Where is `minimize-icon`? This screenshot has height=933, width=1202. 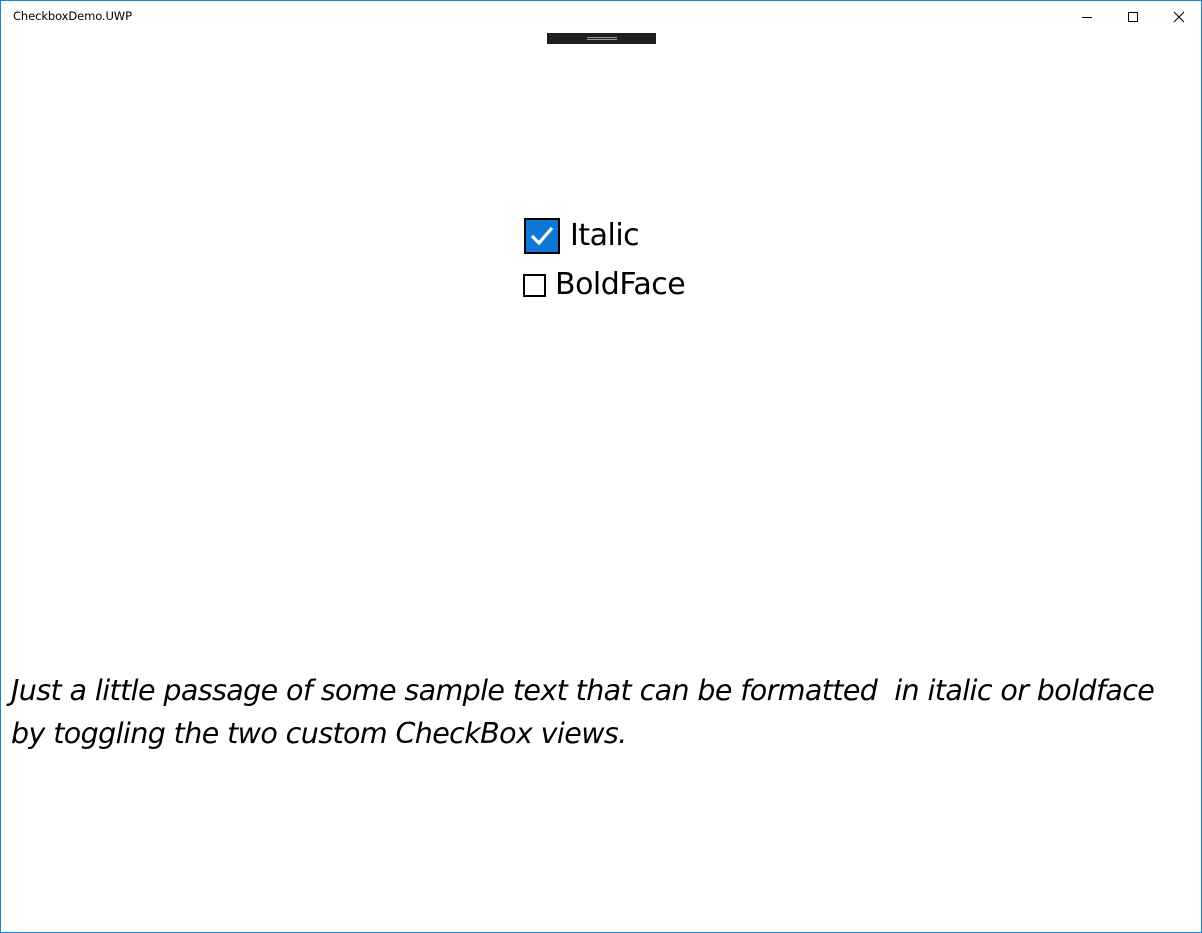
minimize-icon is located at coordinates (1087, 17).